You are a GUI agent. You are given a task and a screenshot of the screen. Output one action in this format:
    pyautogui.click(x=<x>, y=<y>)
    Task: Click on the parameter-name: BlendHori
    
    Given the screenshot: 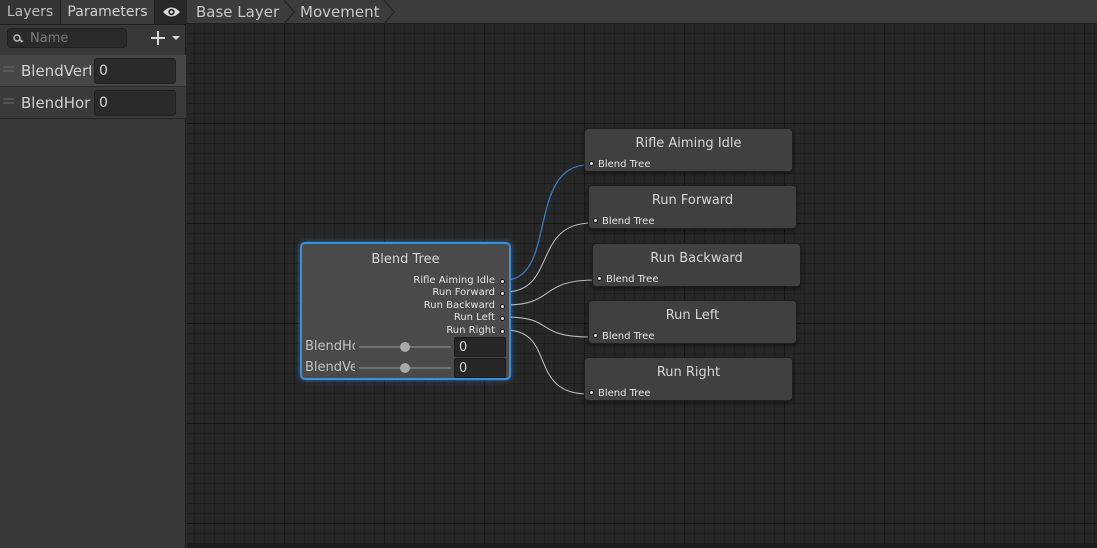 What is the action you would take?
    pyautogui.click(x=56, y=103)
    